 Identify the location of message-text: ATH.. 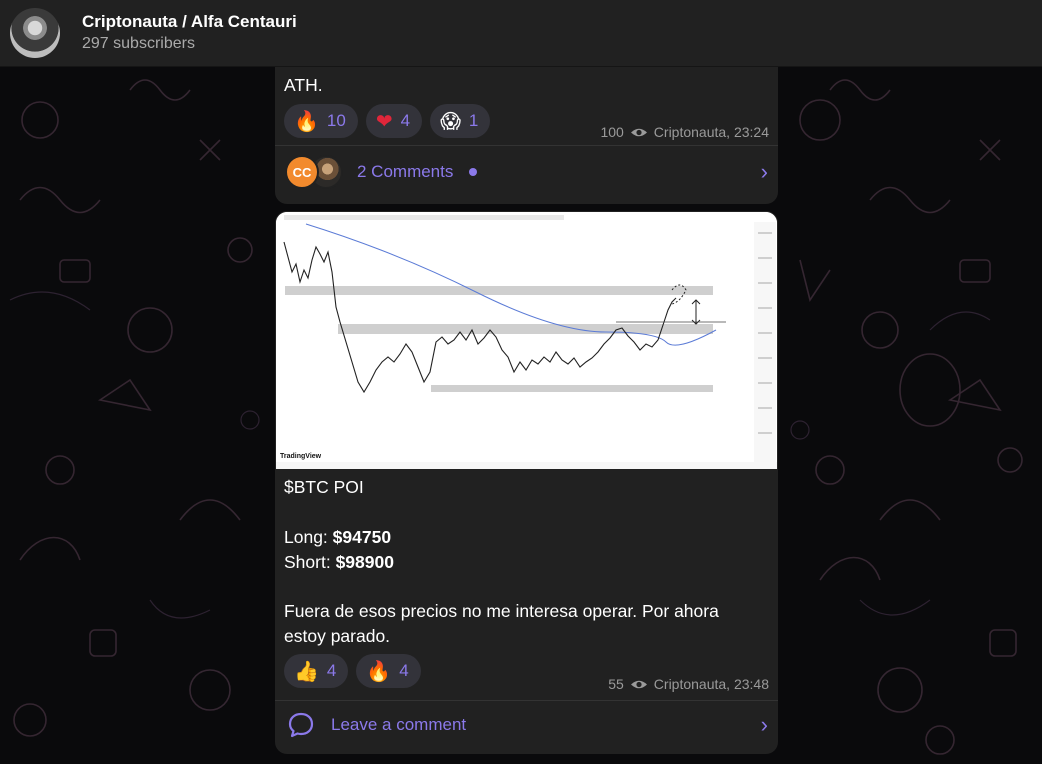
(303, 85).